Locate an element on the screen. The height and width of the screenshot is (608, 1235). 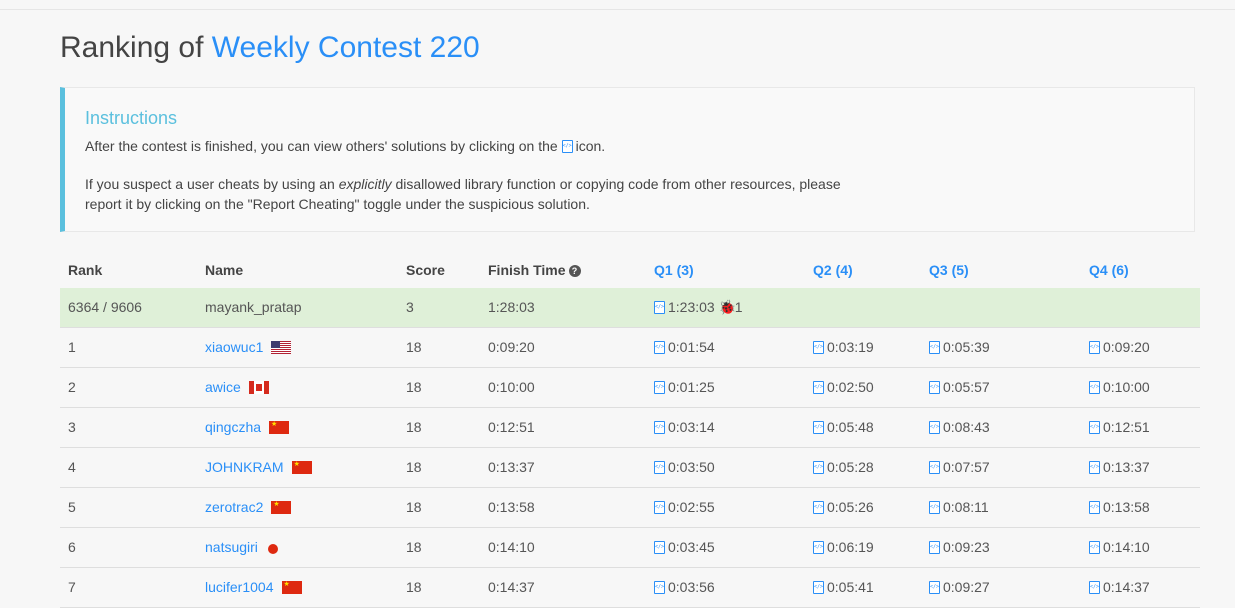
username-link: zerotrac2 is located at coordinates (234, 507).